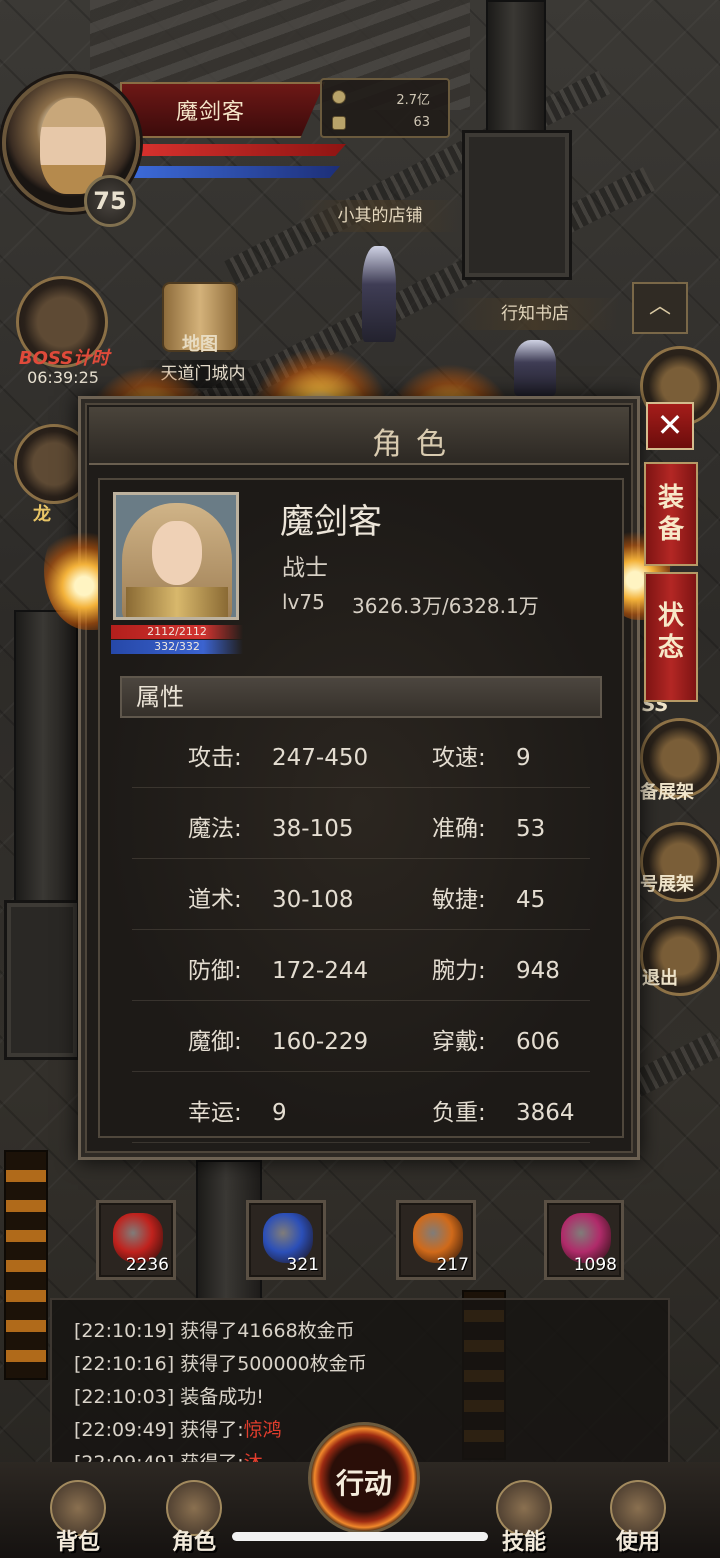  I want to click on chat-message: [22:09:49] 获得了:惊鸿, so click(178, 1428).